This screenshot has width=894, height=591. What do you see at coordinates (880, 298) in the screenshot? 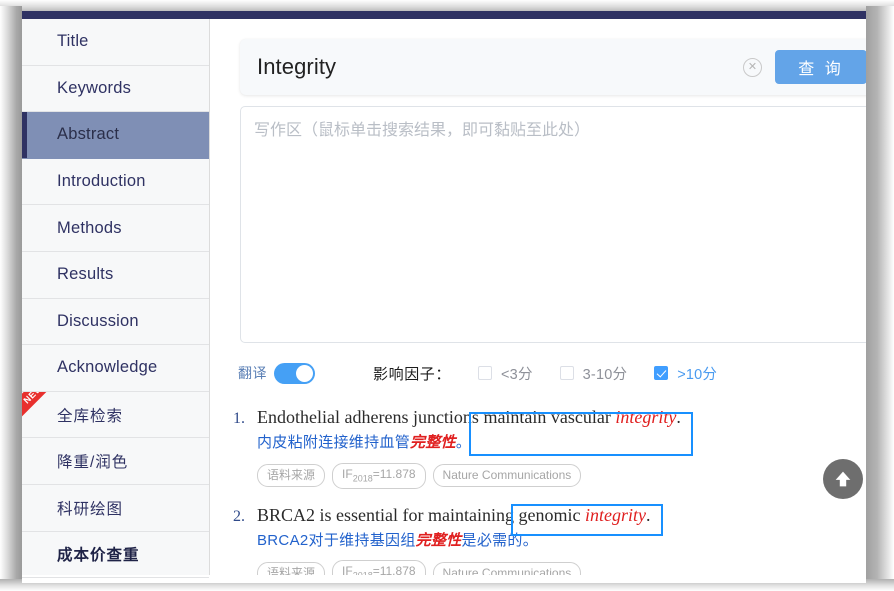
I see `window-edge-right` at bounding box center [880, 298].